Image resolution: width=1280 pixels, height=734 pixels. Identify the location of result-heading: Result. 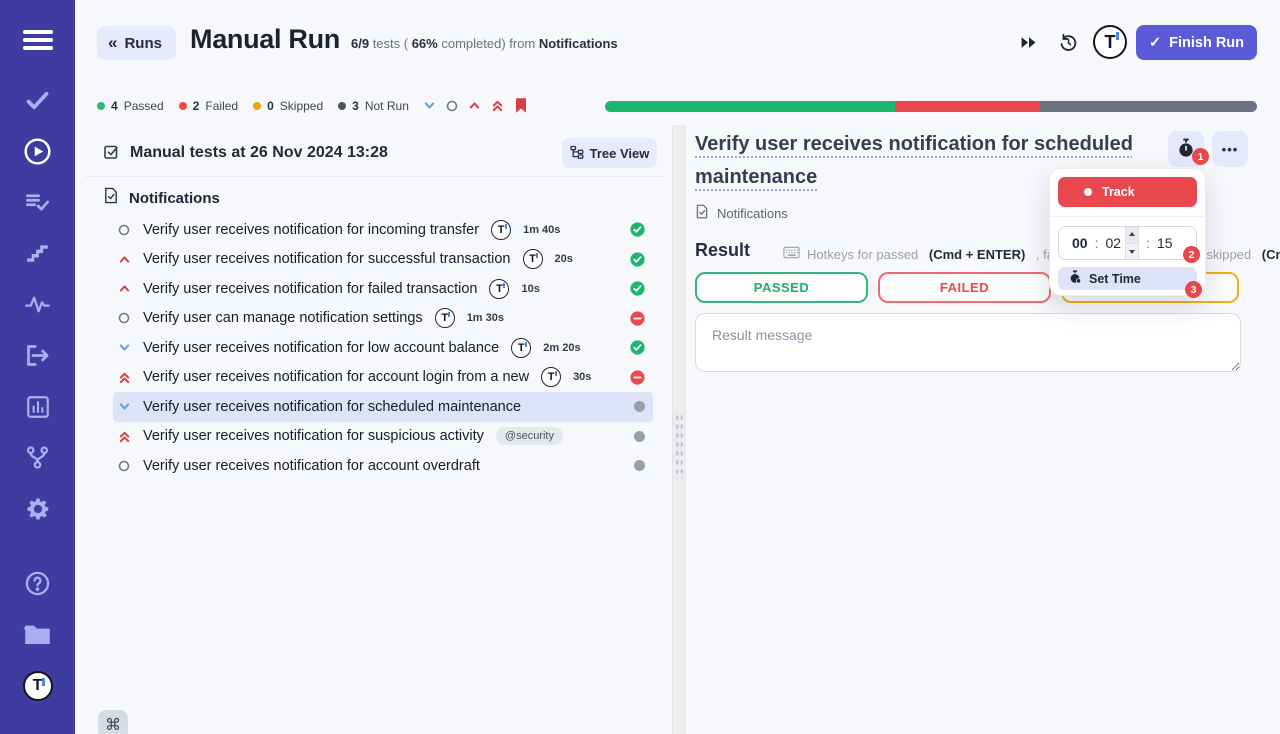
(723, 250).